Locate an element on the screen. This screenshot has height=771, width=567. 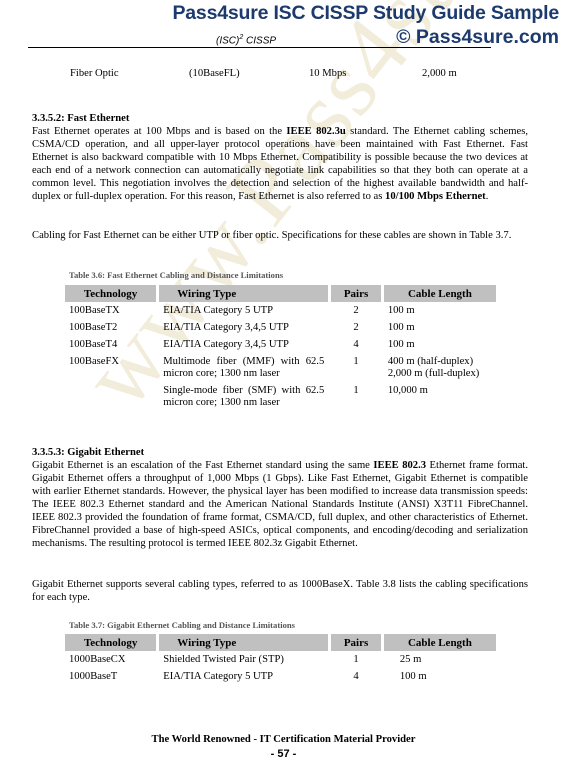
text-bold: IEEE 802.3 is located at coordinates (400, 465).